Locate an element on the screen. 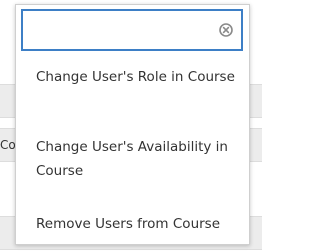 Image resolution: width=320 pixels, height=252 pixels. background-cell-text: Co is located at coordinates (8, 145).